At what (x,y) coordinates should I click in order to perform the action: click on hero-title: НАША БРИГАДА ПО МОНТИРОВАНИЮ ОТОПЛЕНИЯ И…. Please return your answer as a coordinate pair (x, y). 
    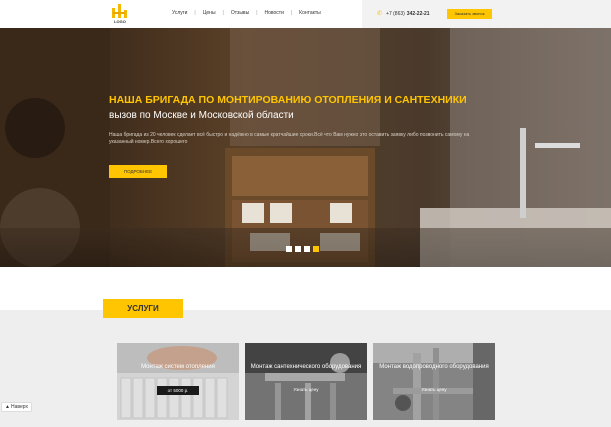
    Looking at the image, I should click on (288, 100).